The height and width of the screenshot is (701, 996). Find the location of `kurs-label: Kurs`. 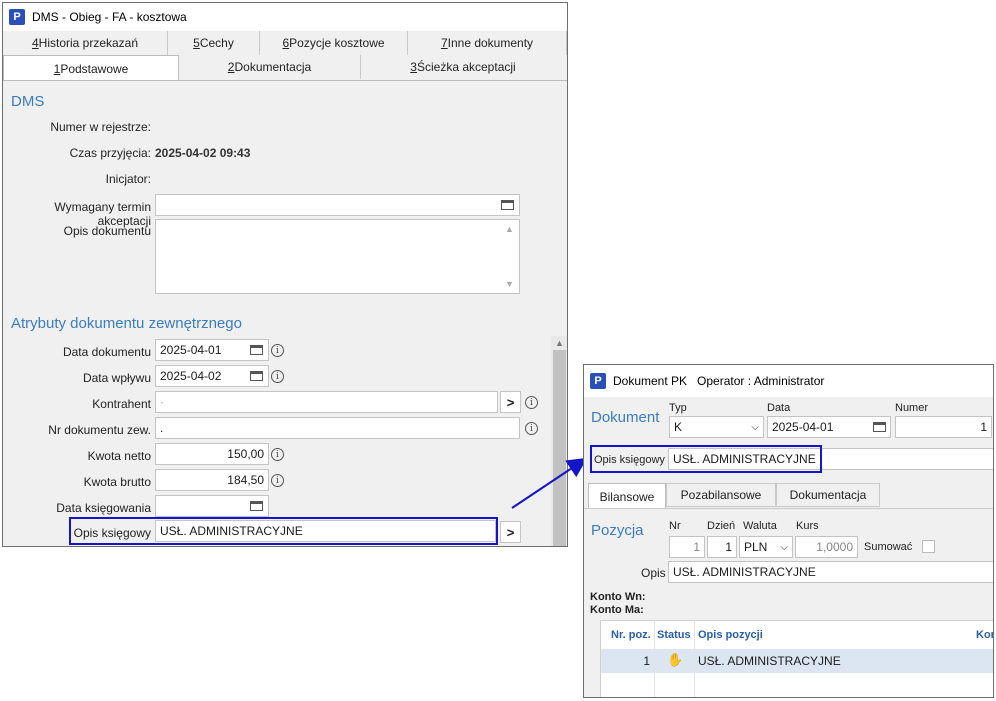

kurs-label: Kurs is located at coordinates (807, 526).